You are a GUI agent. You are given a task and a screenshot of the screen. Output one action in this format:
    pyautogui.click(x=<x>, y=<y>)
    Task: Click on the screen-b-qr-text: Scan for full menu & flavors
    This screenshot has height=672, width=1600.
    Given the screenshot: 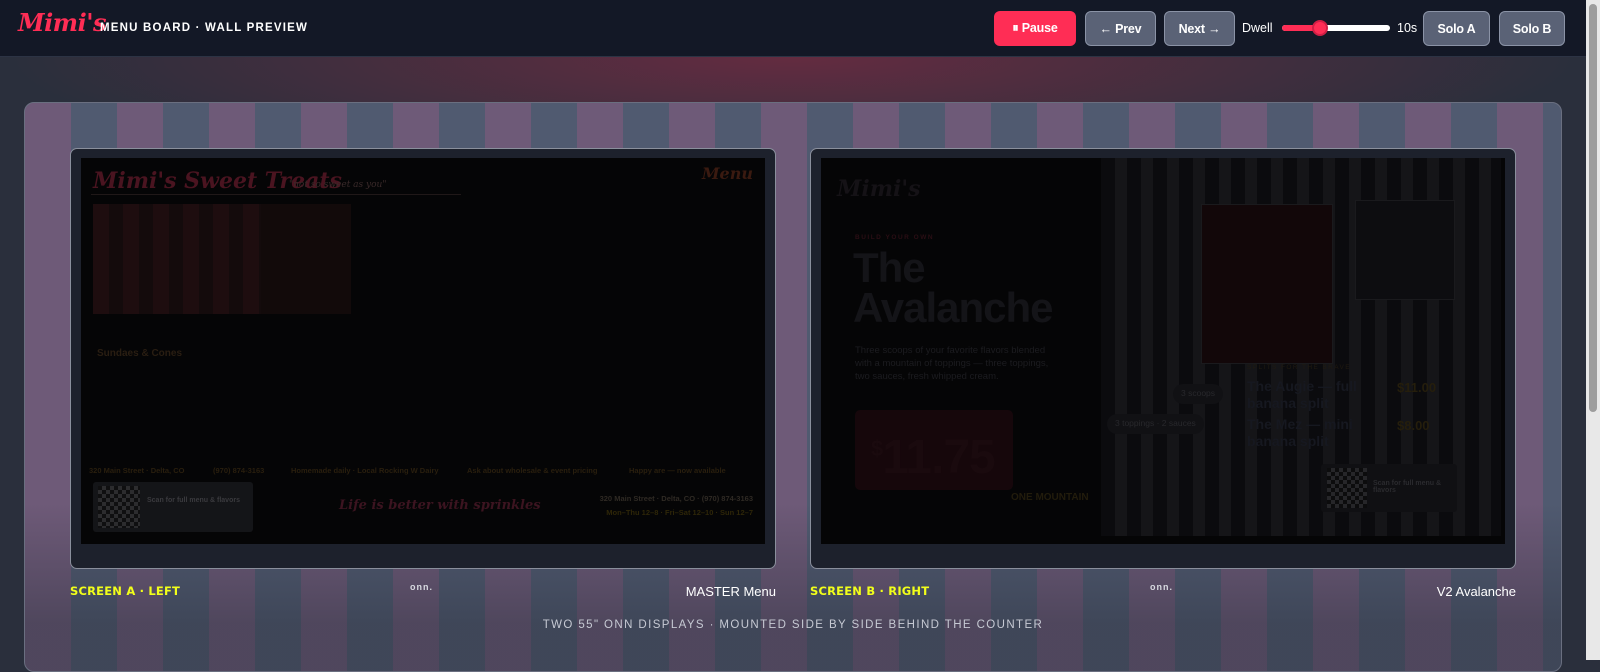 What is the action you would take?
    pyautogui.click(x=1407, y=487)
    